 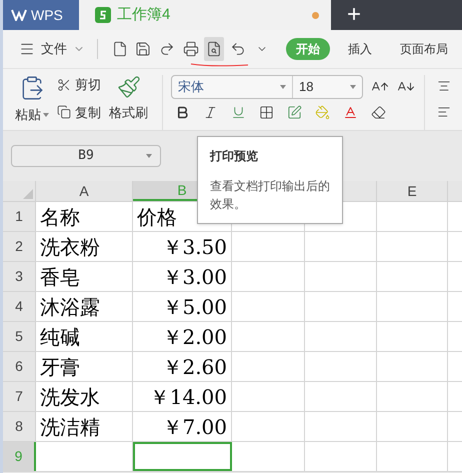 I want to click on row-header: 4, so click(x=19, y=306).